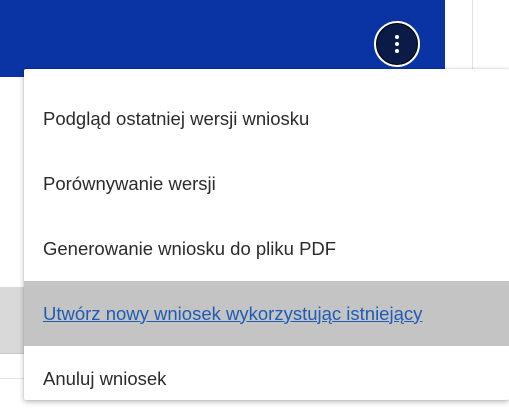 This screenshot has width=509, height=411. I want to click on menu-item-label: Anuluj wniosek, so click(105, 378).